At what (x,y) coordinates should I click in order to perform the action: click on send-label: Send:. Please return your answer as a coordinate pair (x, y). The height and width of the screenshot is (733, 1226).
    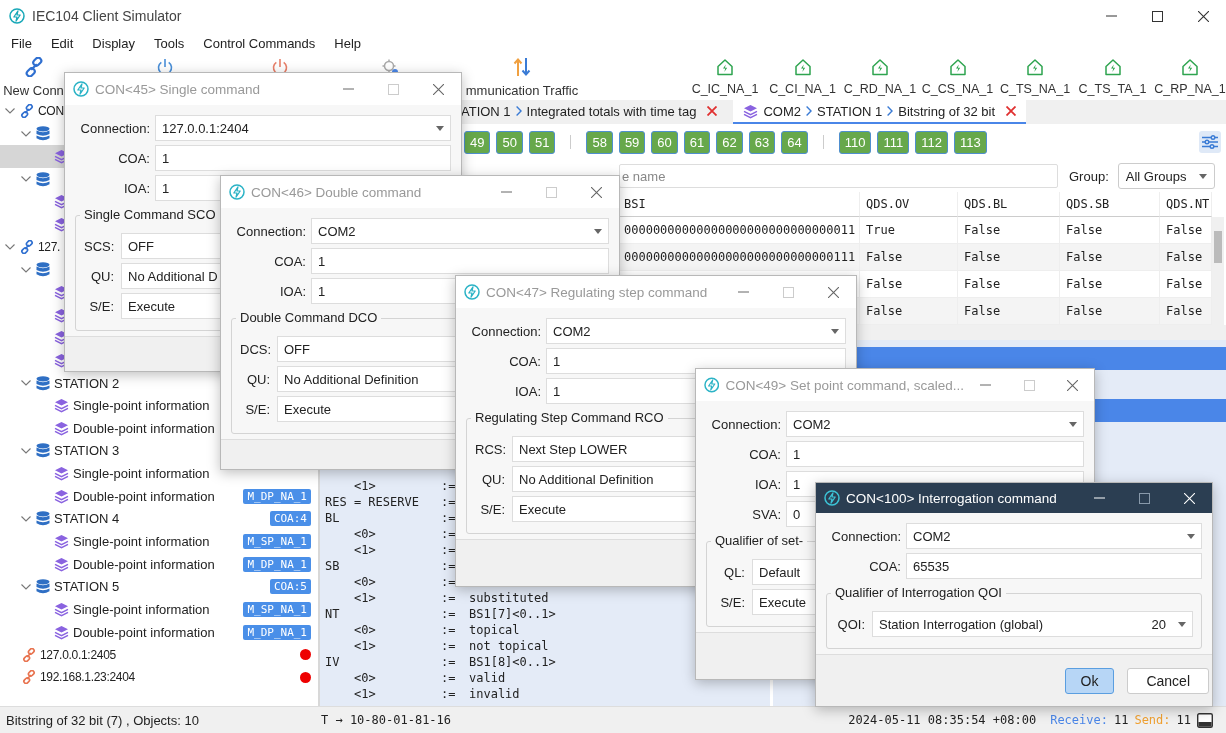
    Looking at the image, I should click on (1152, 720).